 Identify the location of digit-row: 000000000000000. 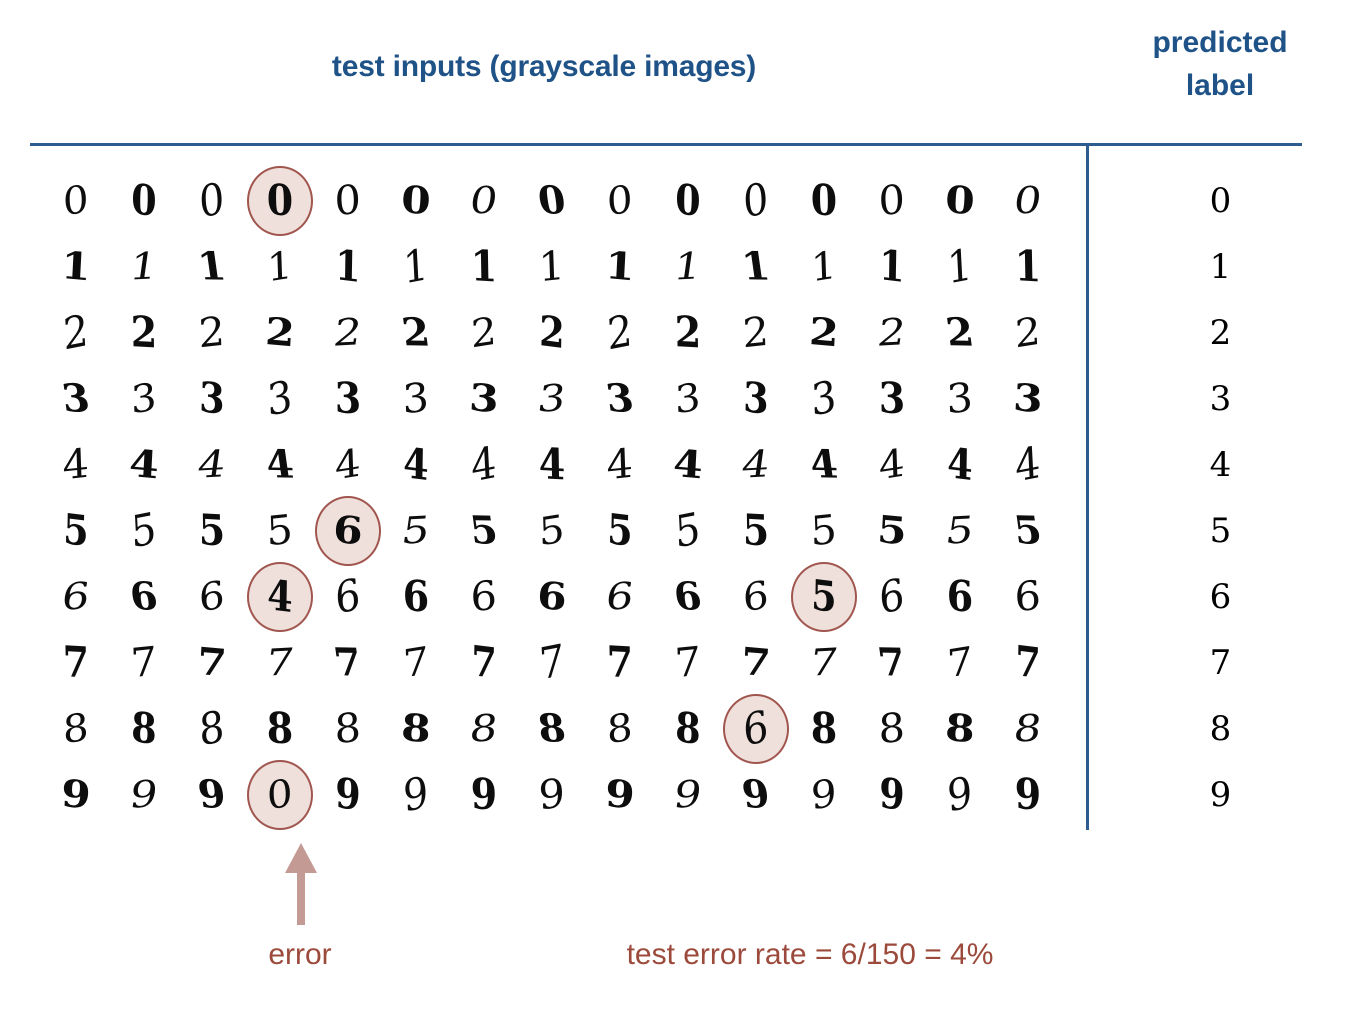
(552, 201).